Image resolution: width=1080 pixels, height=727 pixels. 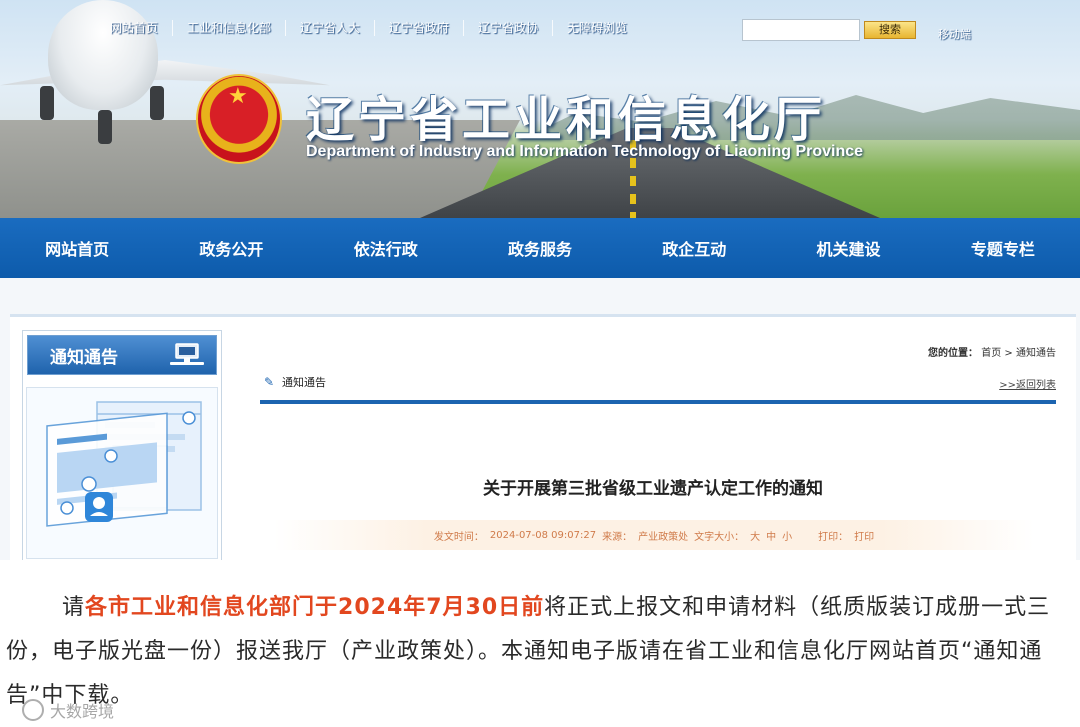 What do you see at coordinates (47, 103) in the screenshot?
I see `plane-gear-left` at bounding box center [47, 103].